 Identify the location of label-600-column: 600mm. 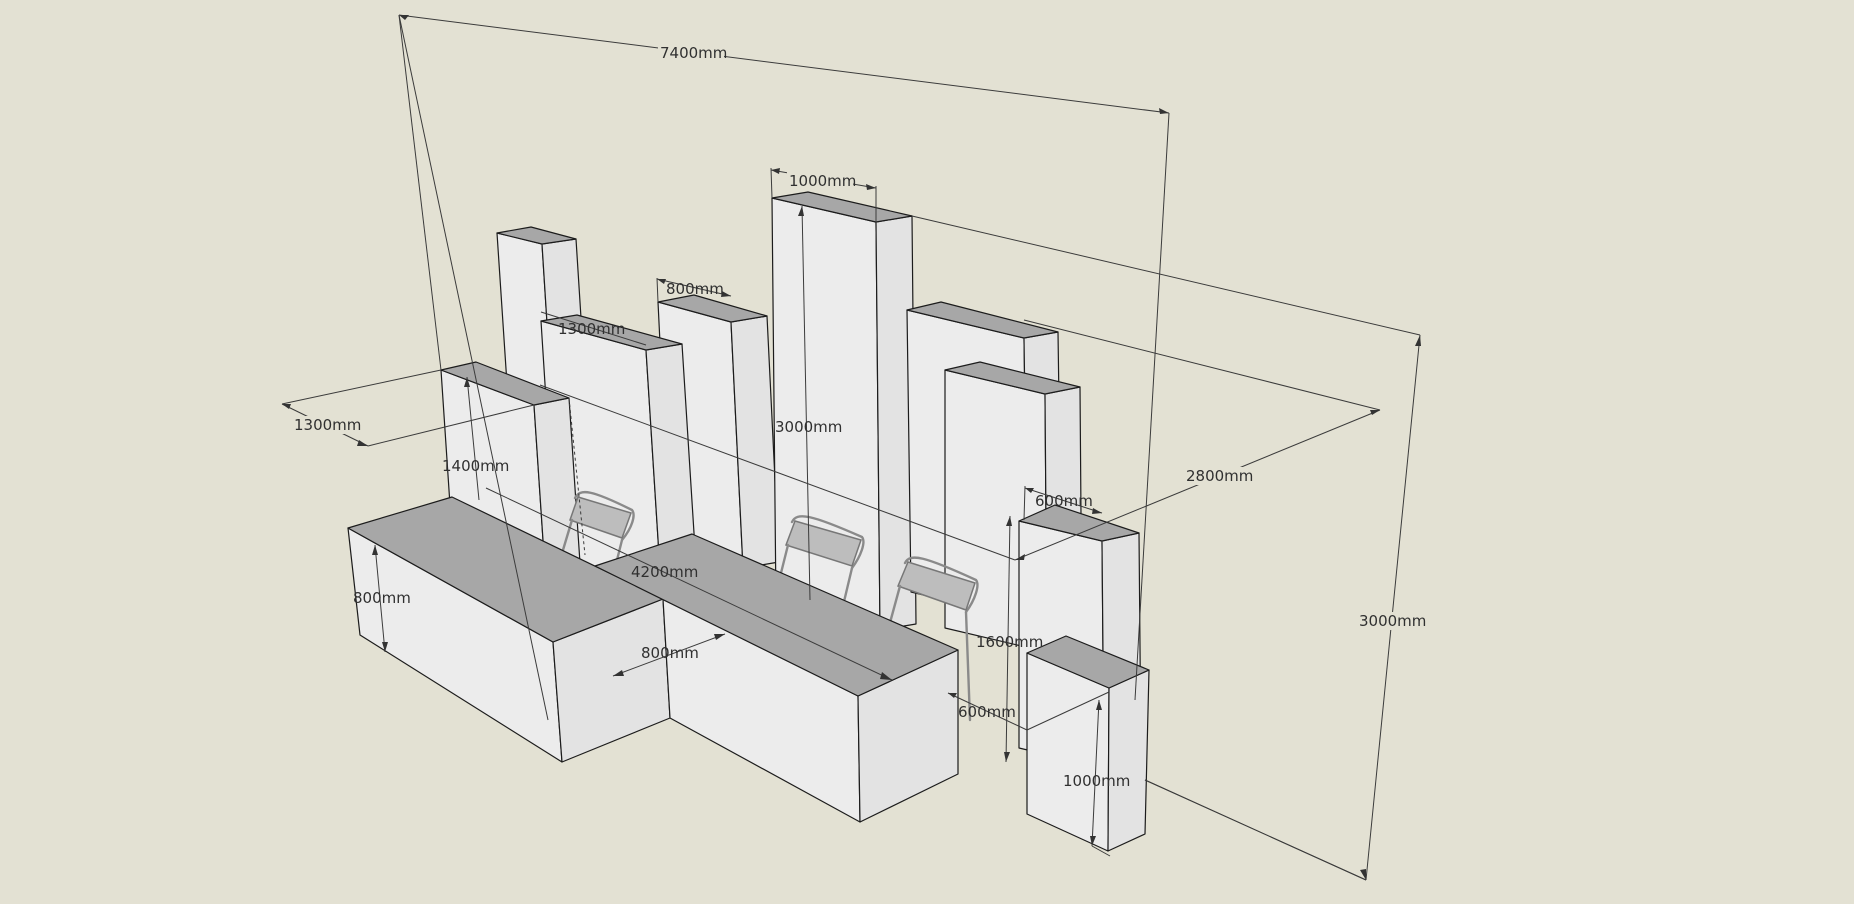
(1064, 501).